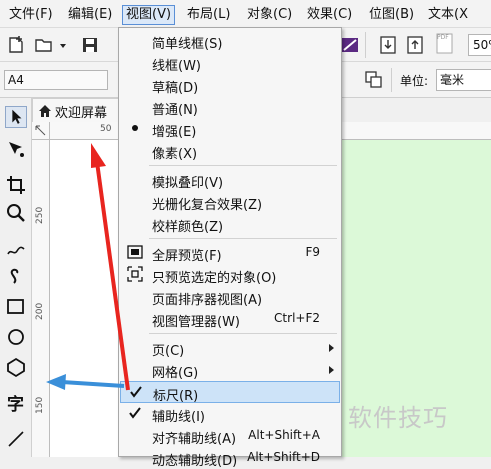 The image size is (491, 469). I want to click on page-layout-icon, so click(374, 80).